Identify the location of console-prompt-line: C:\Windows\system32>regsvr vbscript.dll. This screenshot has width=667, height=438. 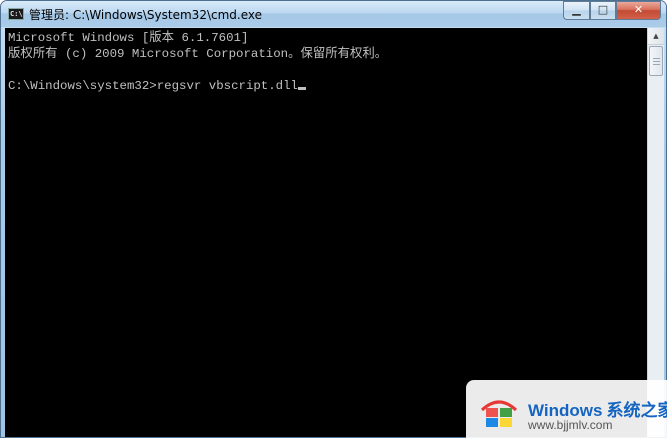
(157, 86).